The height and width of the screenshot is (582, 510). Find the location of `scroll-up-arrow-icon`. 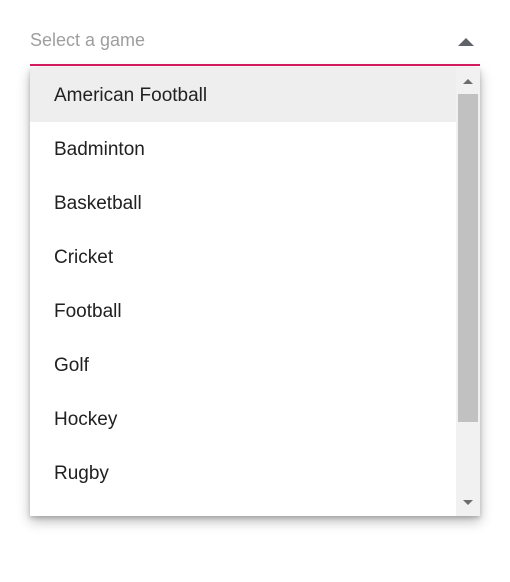

scroll-up-arrow-icon is located at coordinates (468, 81).